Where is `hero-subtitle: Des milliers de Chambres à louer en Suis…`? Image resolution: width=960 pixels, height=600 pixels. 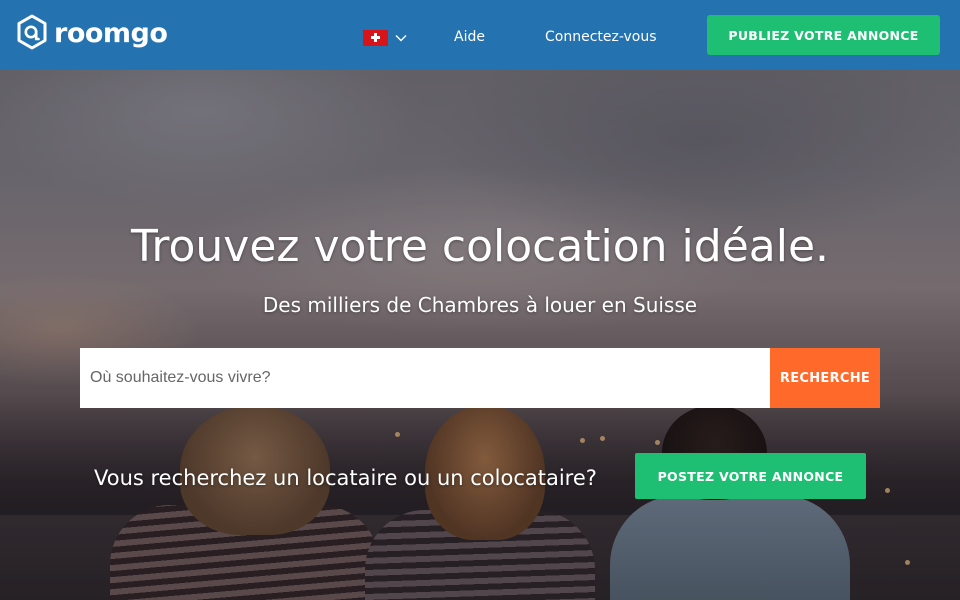
hero-subtitle: Des milliers de Chambres à louer en Suis… is located at coordinates (480, 305).